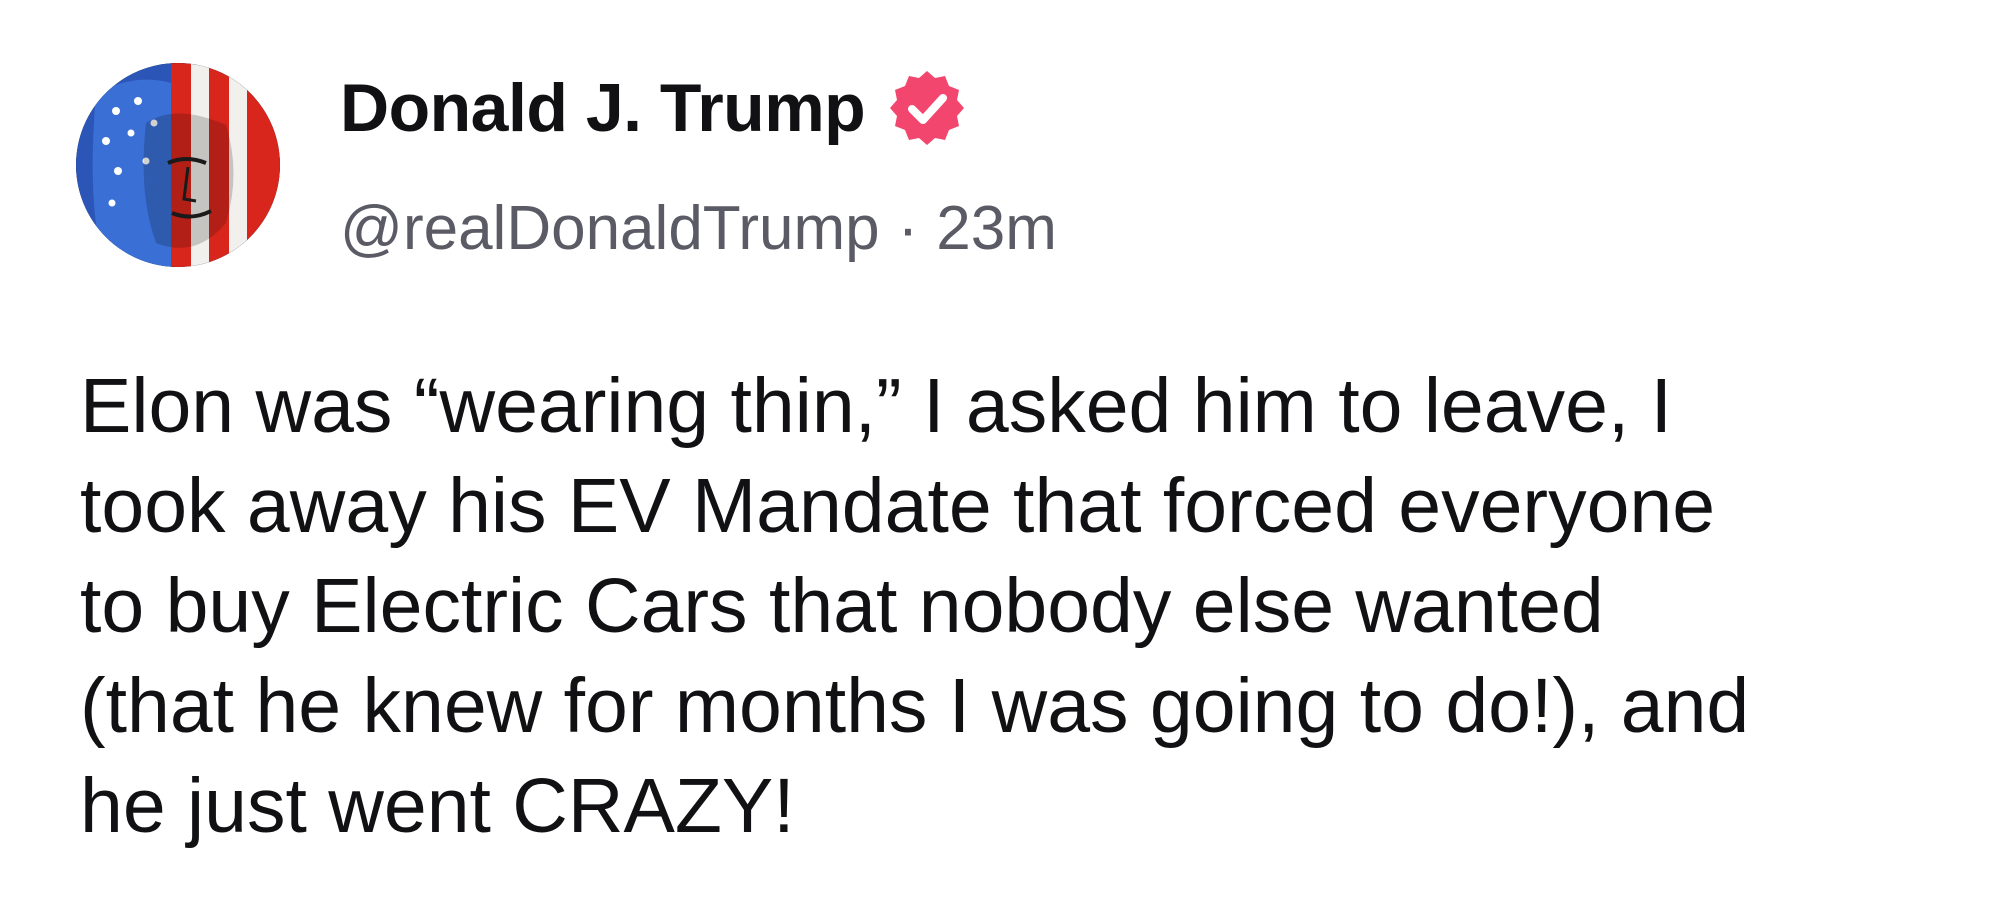 Image resolution: width=2000 pixels, height=914 pixels. Describe the element at coordinates (437, 806) in the screenshot. I see `post-text-line: he just went CRAZY!` at that location.